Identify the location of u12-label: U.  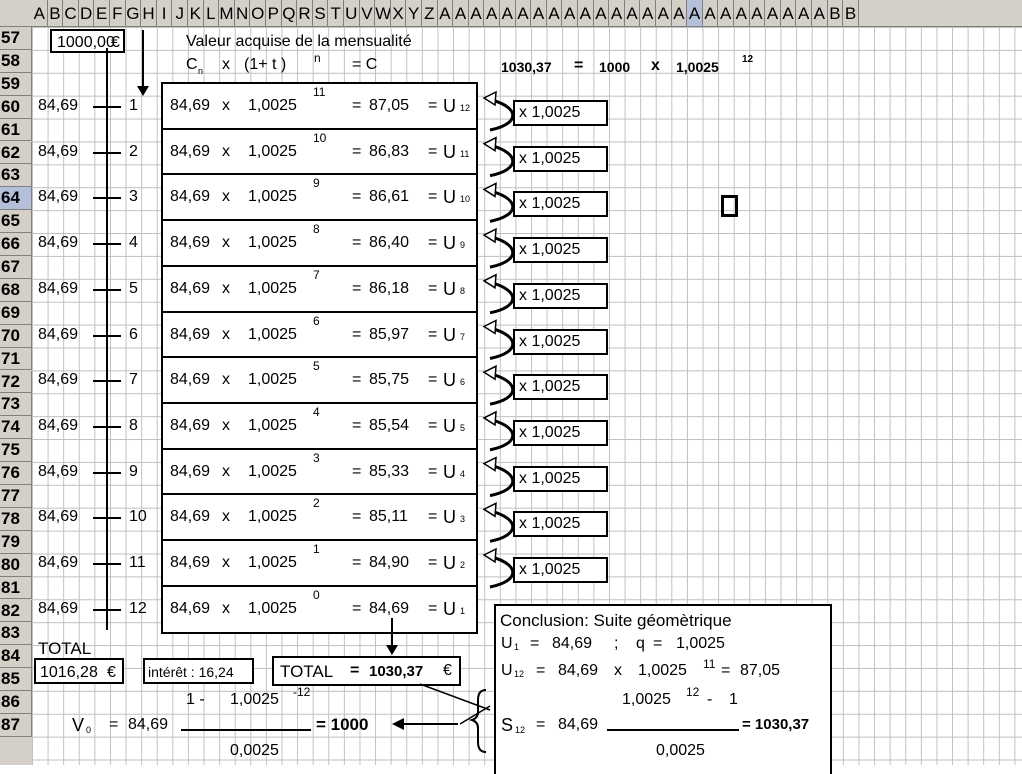
(507, 670).